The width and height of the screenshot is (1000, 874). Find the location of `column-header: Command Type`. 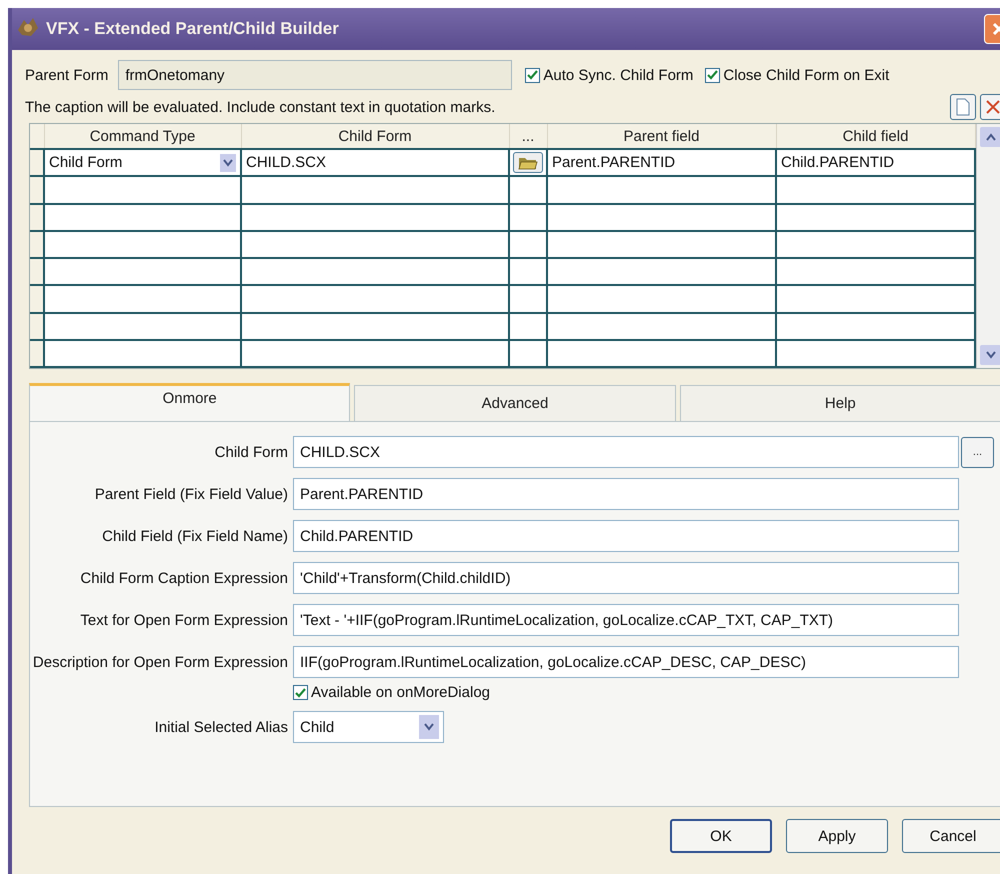

column-header: Command Type is located at coordinates (142, 137).